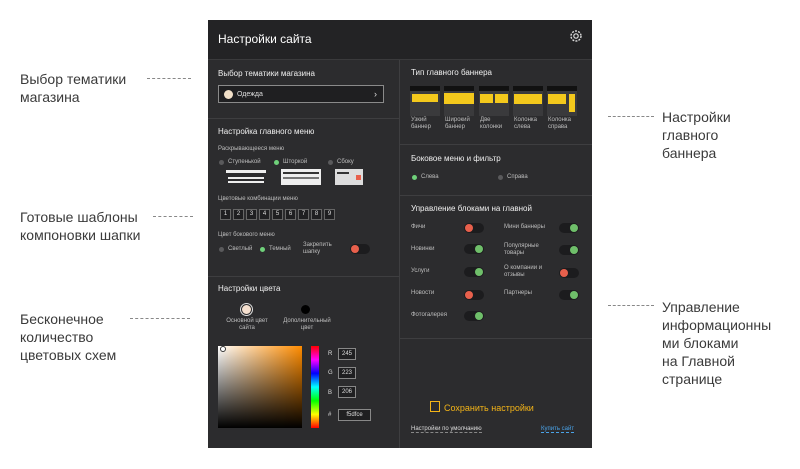 This screenshot has height=469, width=800. Describe the element at coordinates (631, 305) in the screenshot. I see `annotation-blocks-line` at that location.